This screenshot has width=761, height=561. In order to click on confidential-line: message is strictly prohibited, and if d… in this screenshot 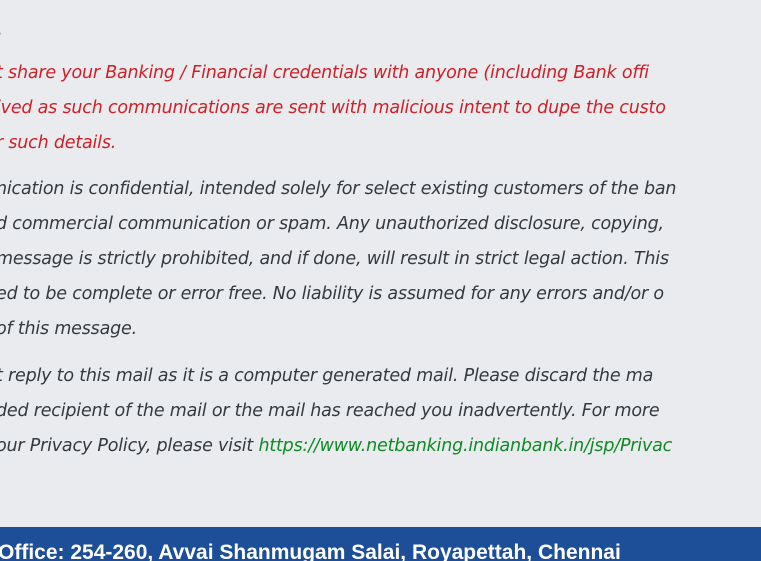, I will do `click(334, 259)`.